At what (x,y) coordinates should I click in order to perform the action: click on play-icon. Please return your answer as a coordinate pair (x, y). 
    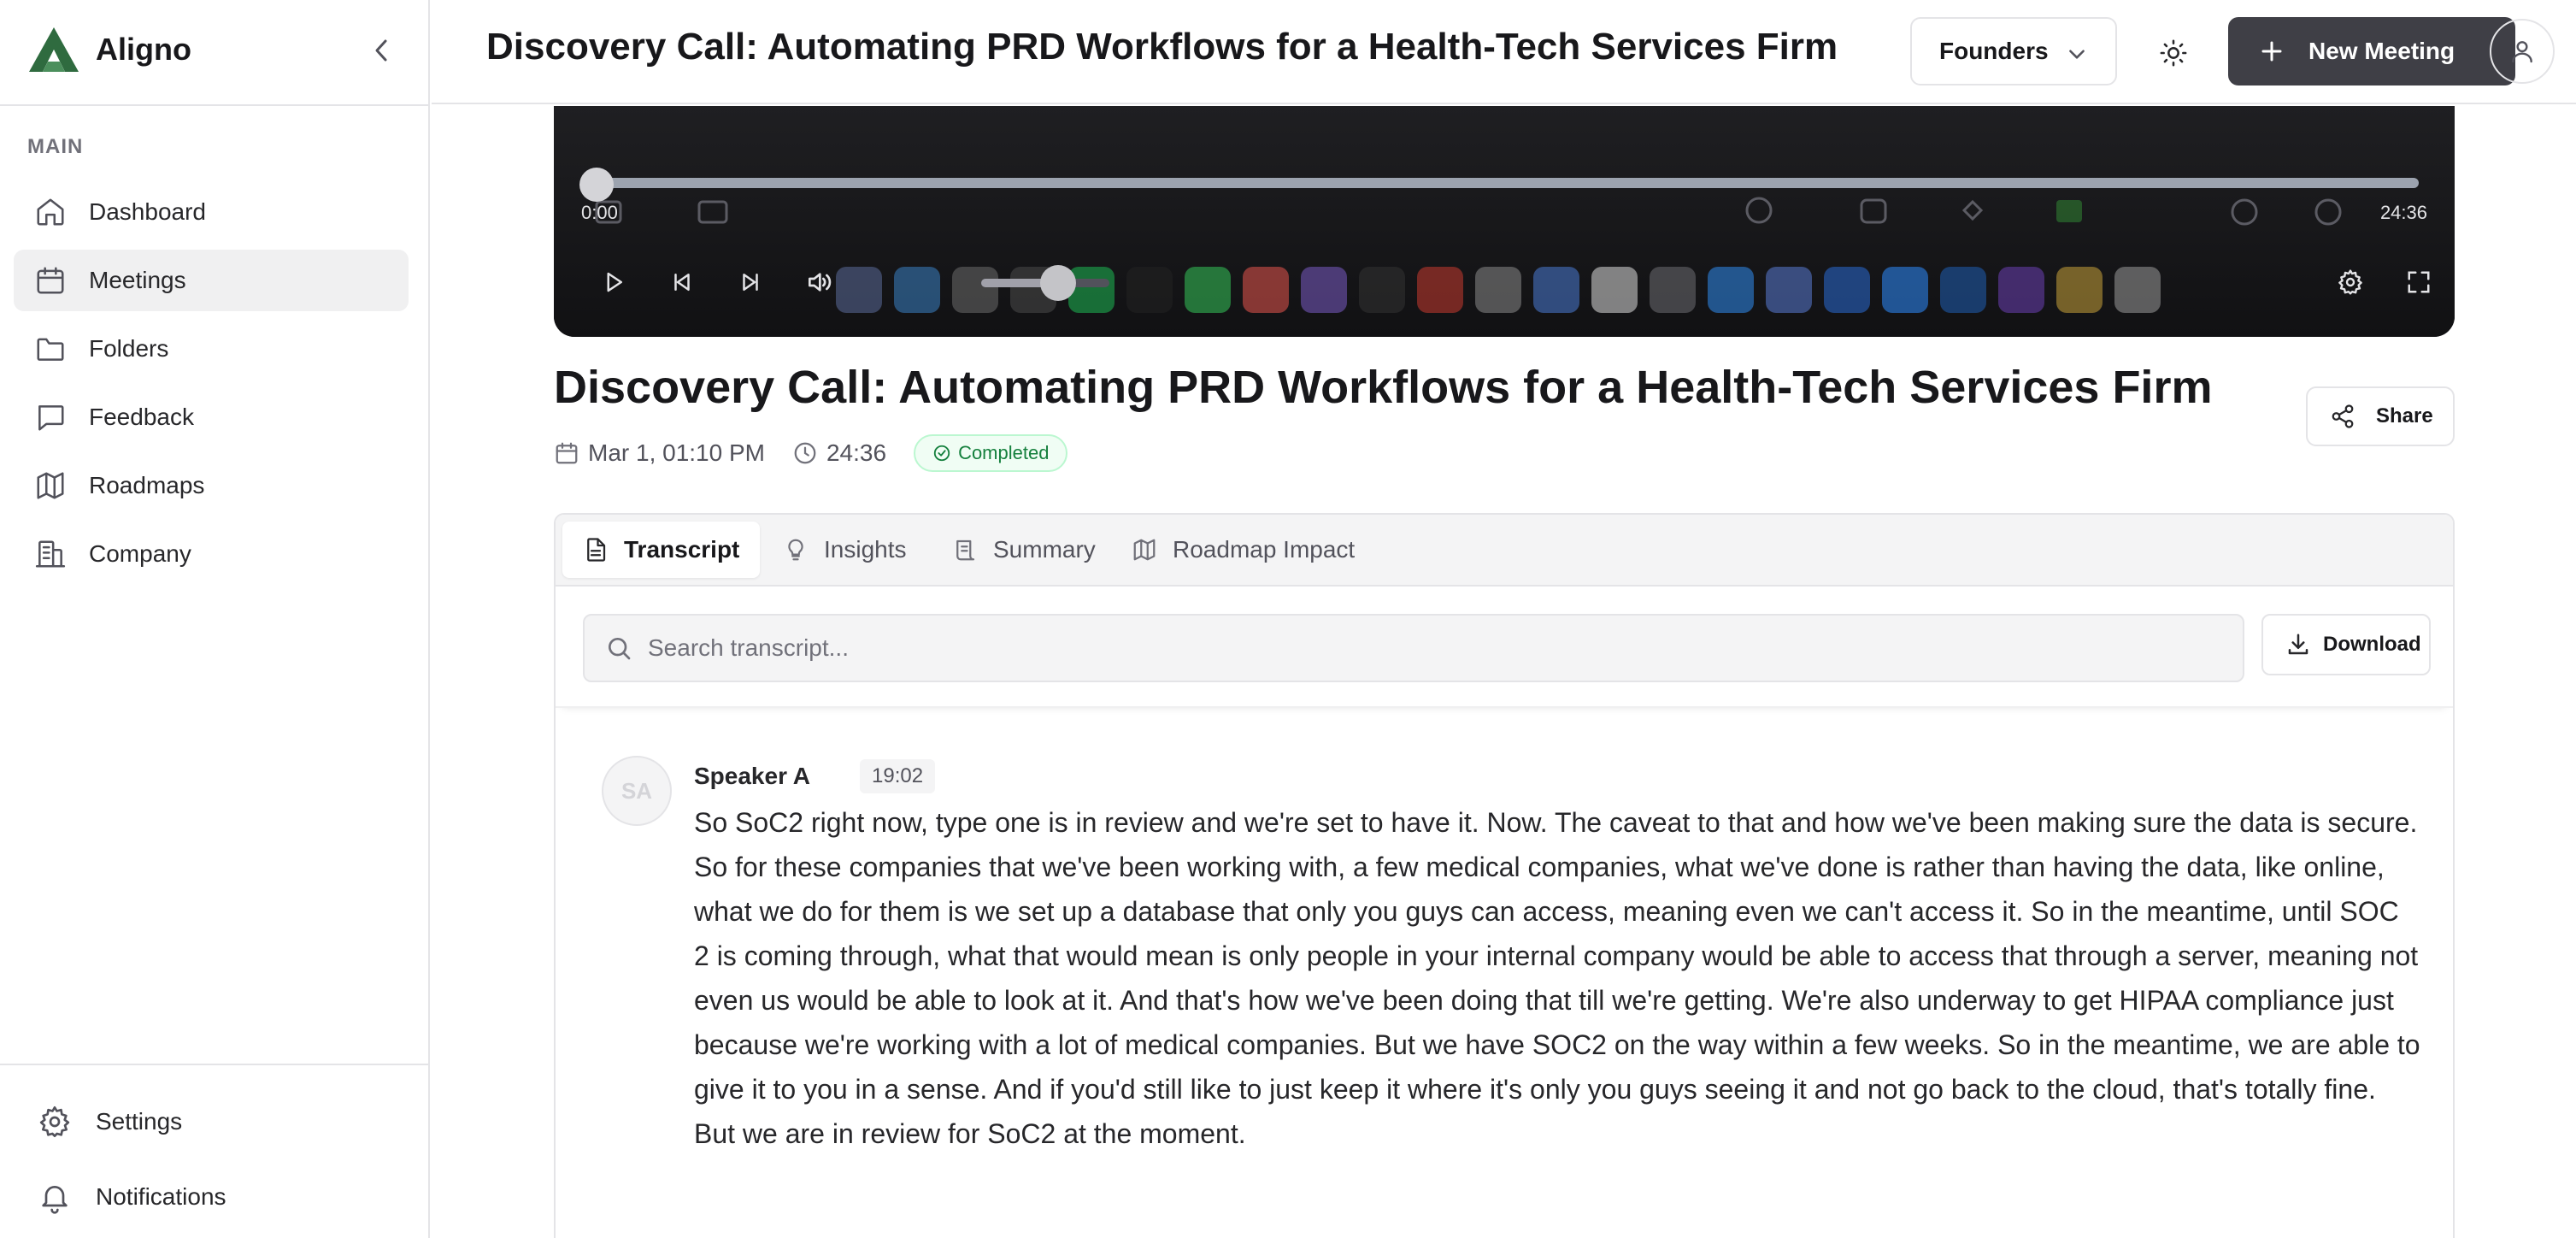
    Looking at the image, I should click on (614, 282).